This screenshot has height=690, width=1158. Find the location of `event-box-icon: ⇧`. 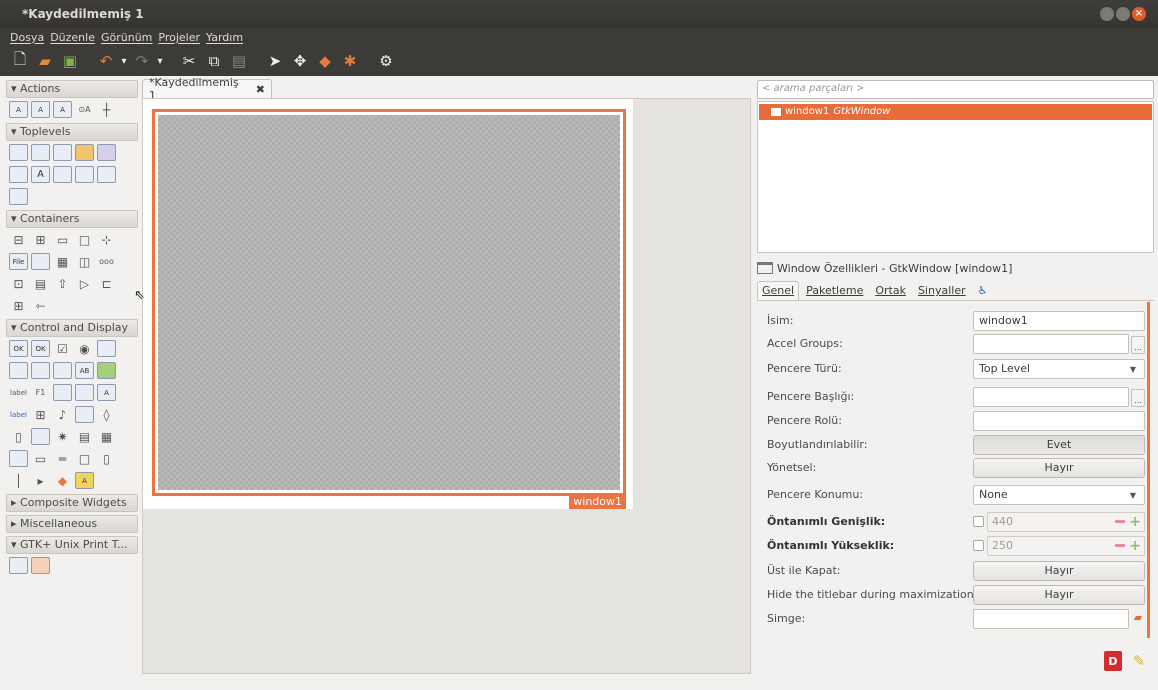

event-box-icon: ⇧ is located at coordinates (62, 283).